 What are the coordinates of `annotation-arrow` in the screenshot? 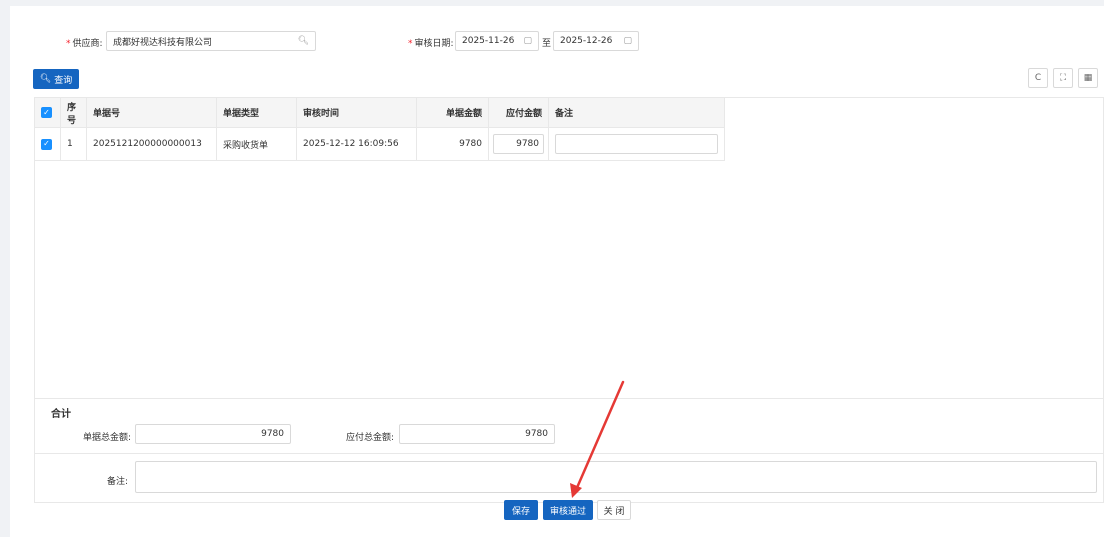 It's located at (597, 439).